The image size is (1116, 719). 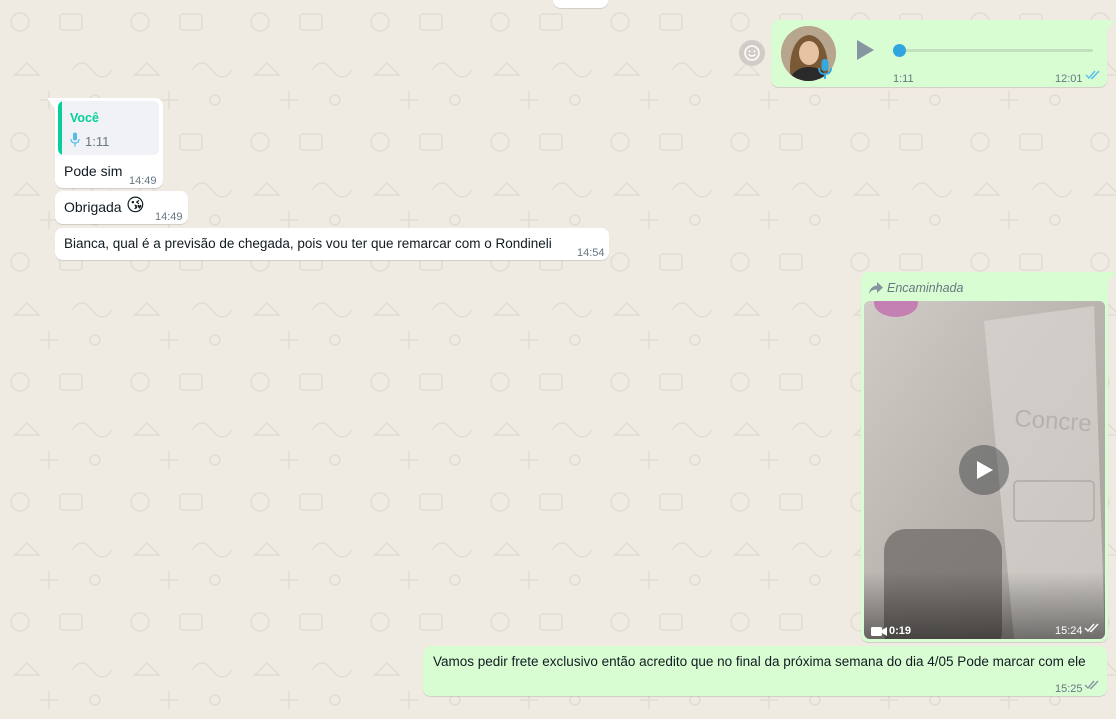 What do you see at coordinates (865, 52) in the screenshot?
I see `play-icon` at bounding box center [865, 52].